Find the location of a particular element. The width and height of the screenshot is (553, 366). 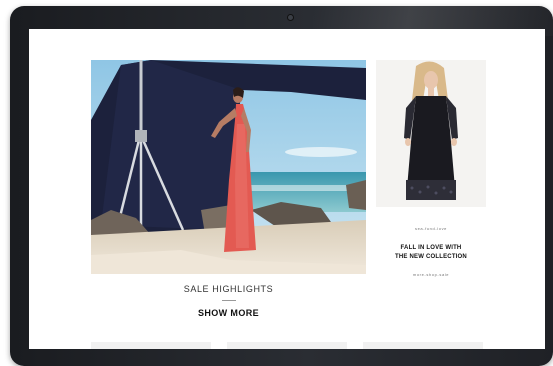

title-divider is located at coordinates (229, 300).